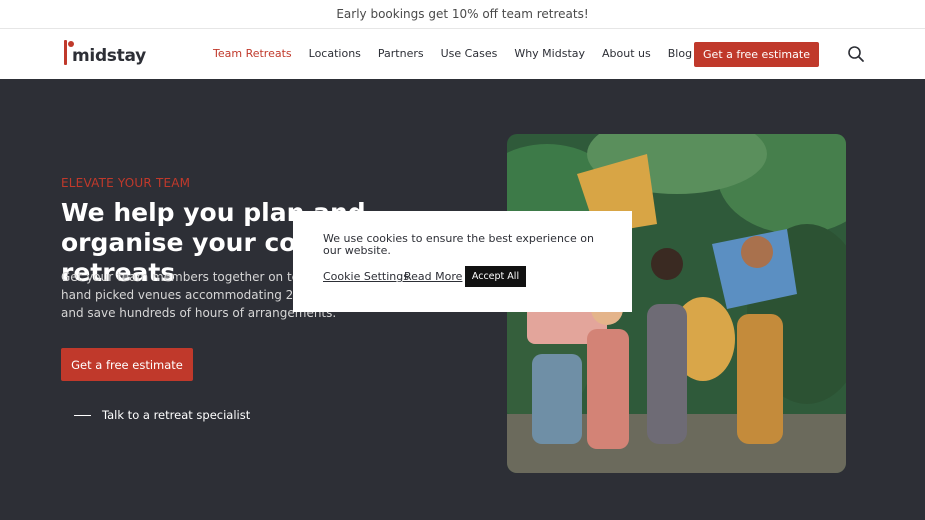 The height and width of the screenshot is (520, 925). I want to click on hero-eyebrow: ELEVATE YOUR TEAM, so click(126, 183).